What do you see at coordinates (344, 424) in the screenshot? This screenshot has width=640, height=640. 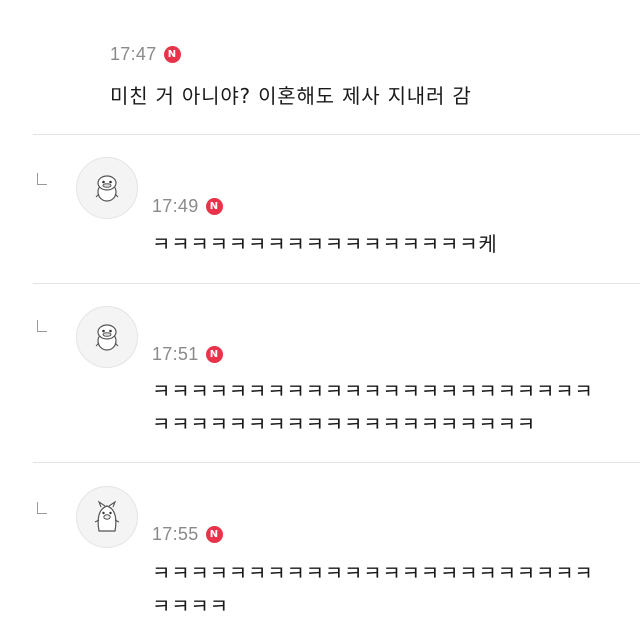 I see `reply-line: ㅋㅋㅋㅋㅋㅋㅋㅋㅋㅋㅋㅋㅋㅋㅋㅋㅋㅋㅋㅋ` at bounding box center [344, 424].